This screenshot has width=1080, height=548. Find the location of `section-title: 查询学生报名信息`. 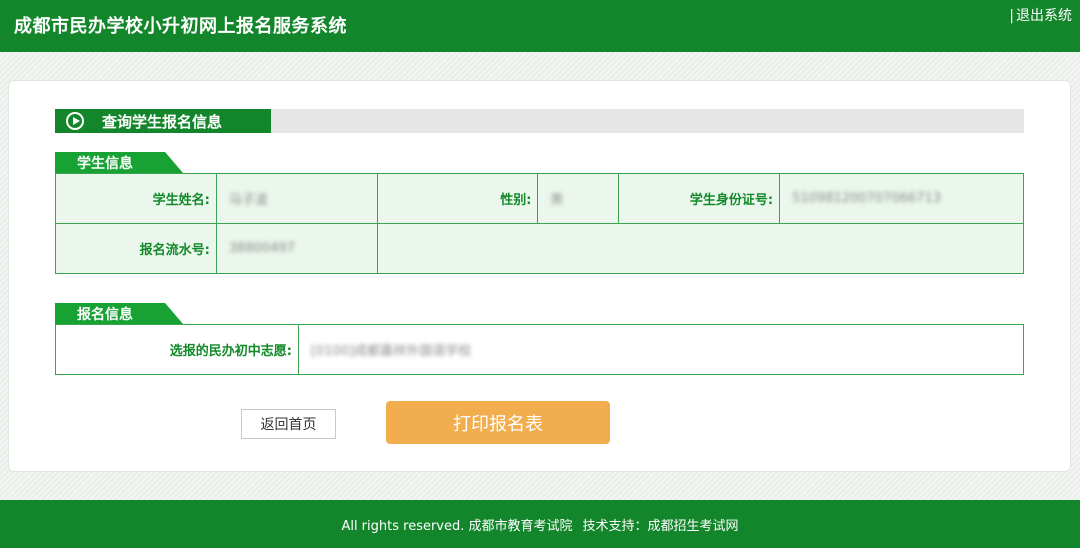

section-title: 查询学生报名信息 is located at coordinates (162, 121).